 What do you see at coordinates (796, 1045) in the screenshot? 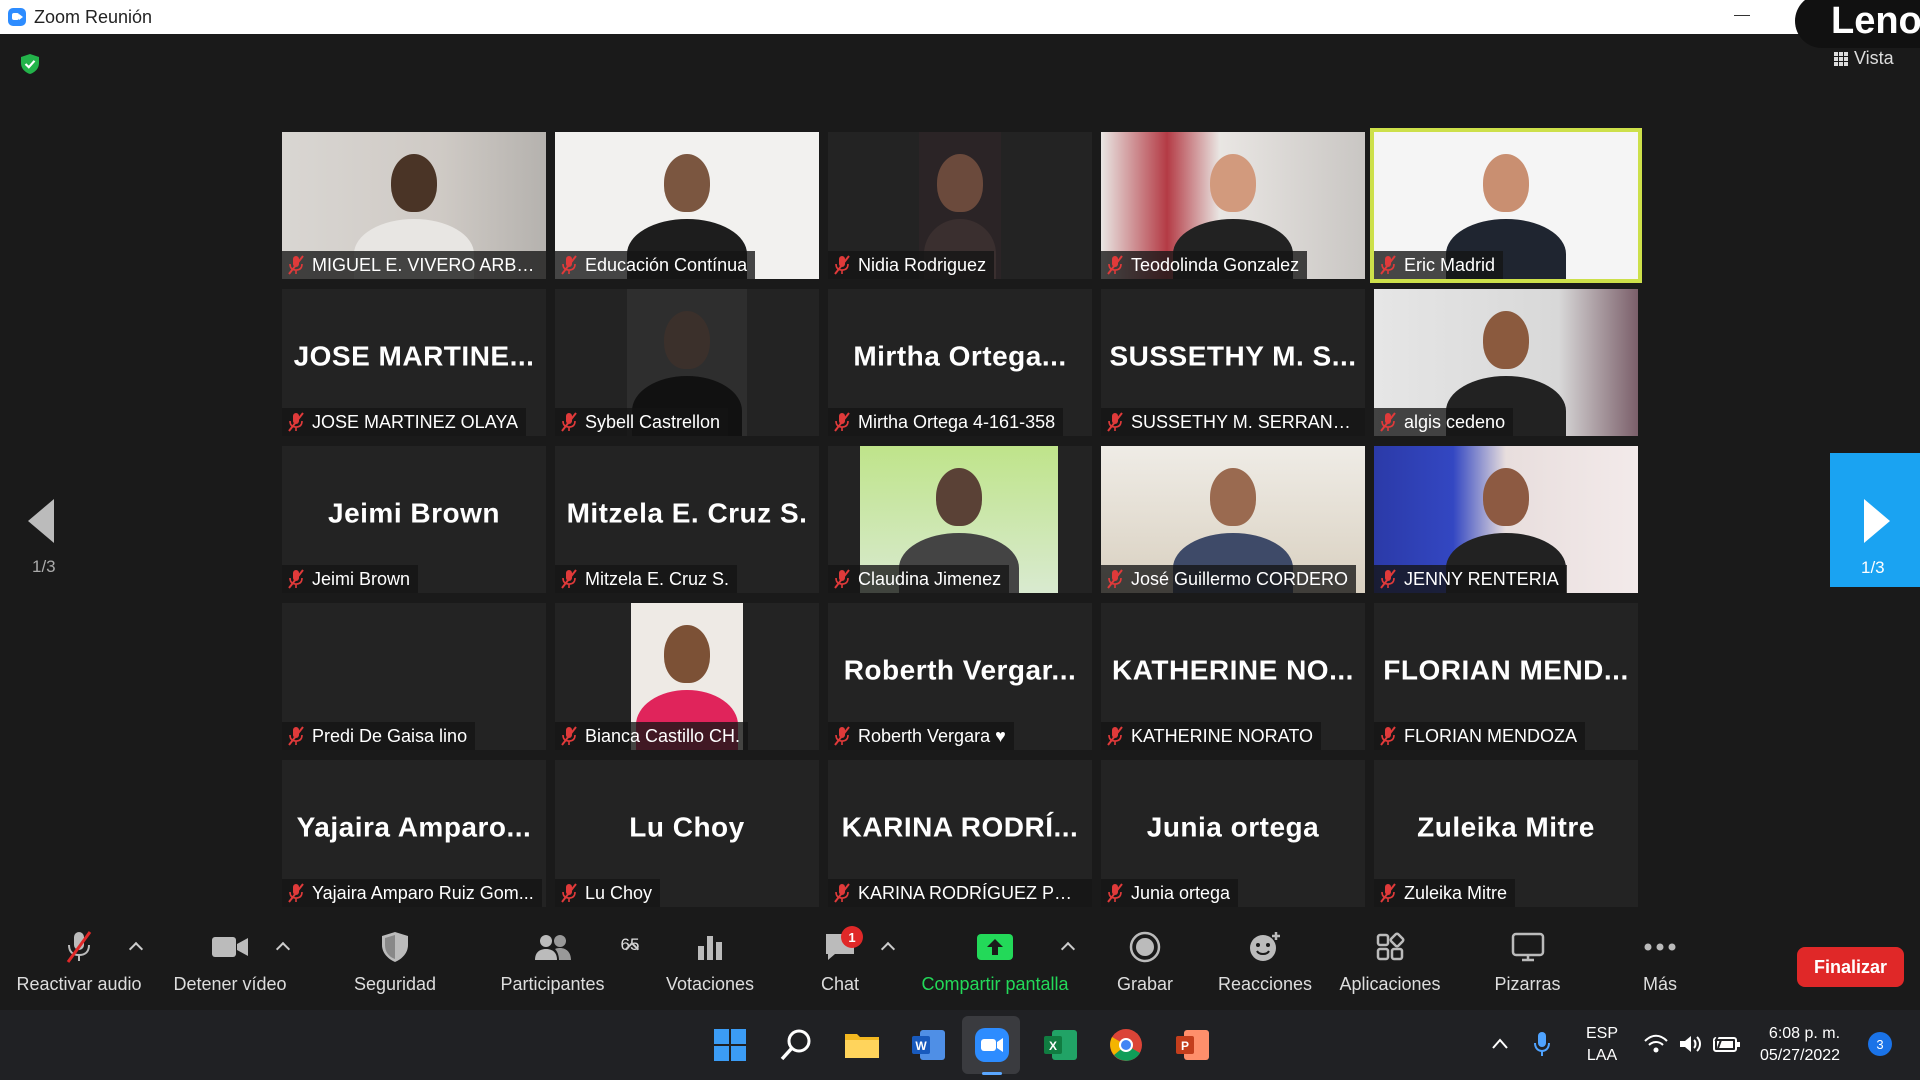
I see `search-icon` at bounding box center [796, 1045].